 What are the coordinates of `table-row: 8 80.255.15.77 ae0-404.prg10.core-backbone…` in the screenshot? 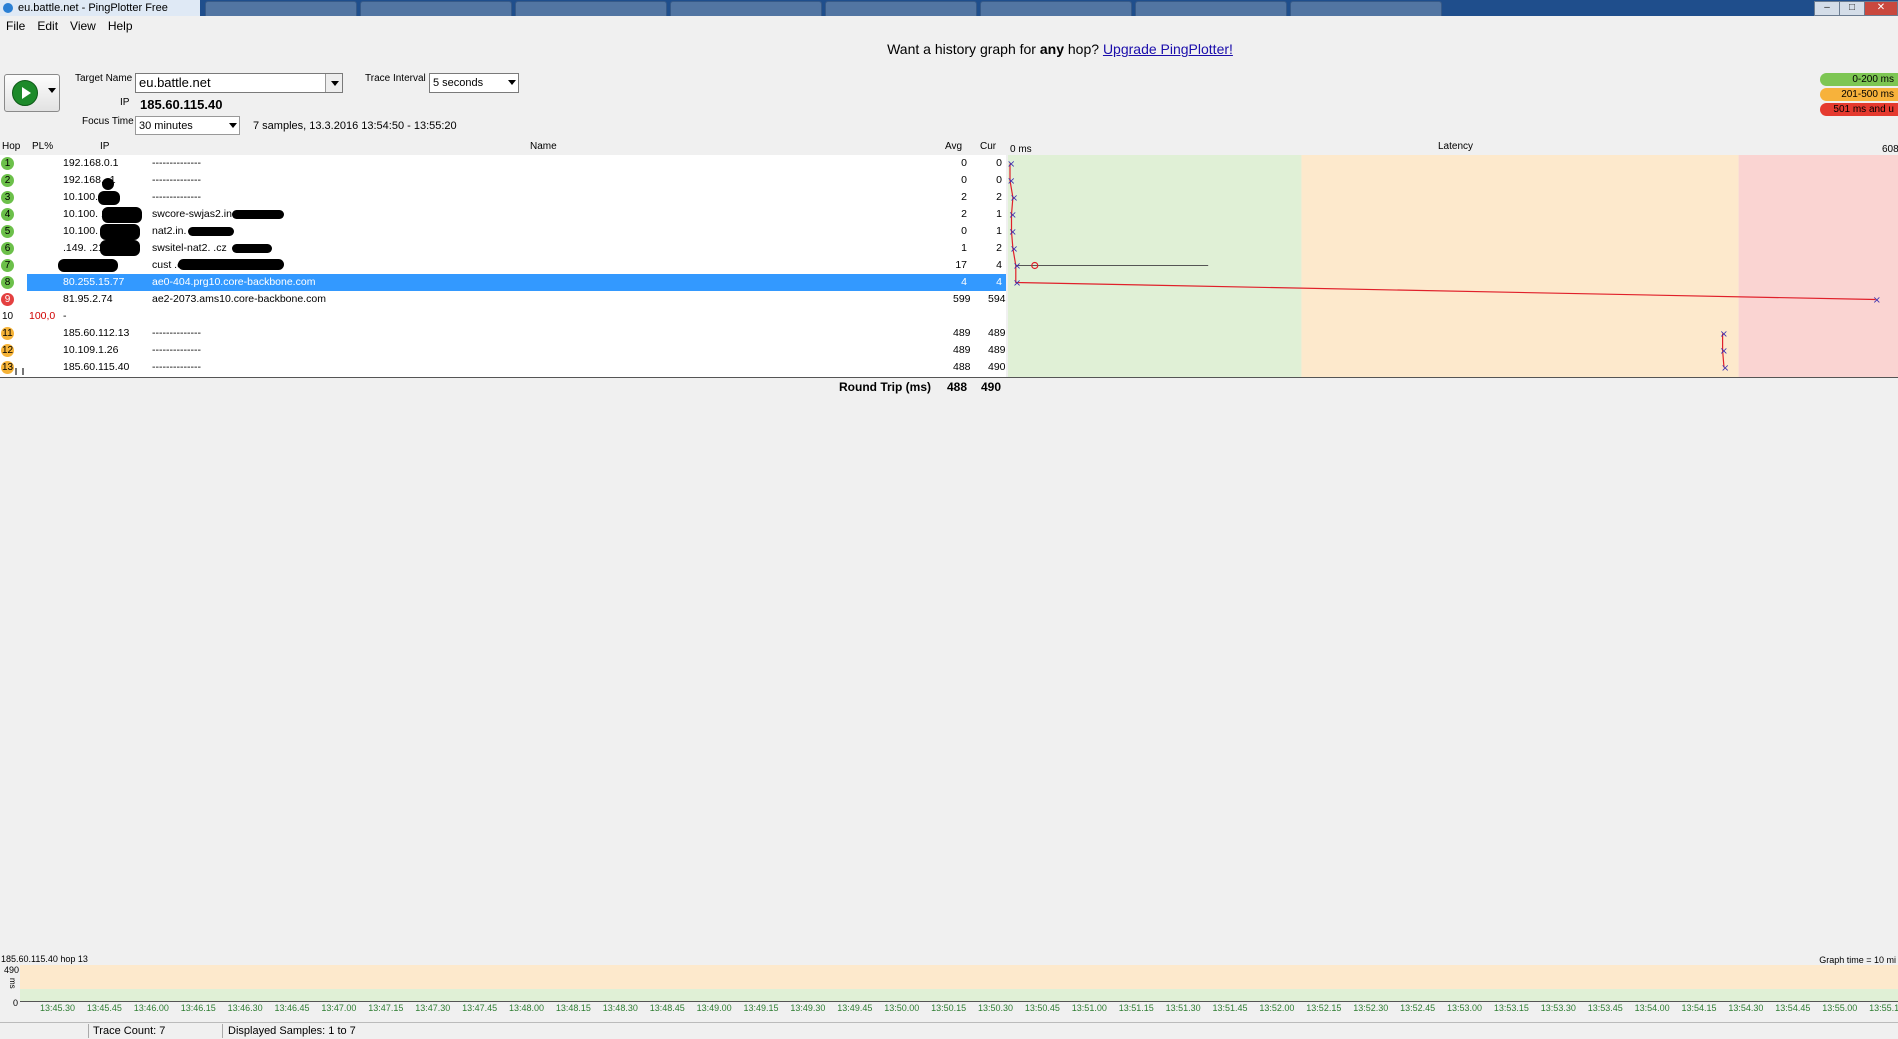 It's located at (503, 282).